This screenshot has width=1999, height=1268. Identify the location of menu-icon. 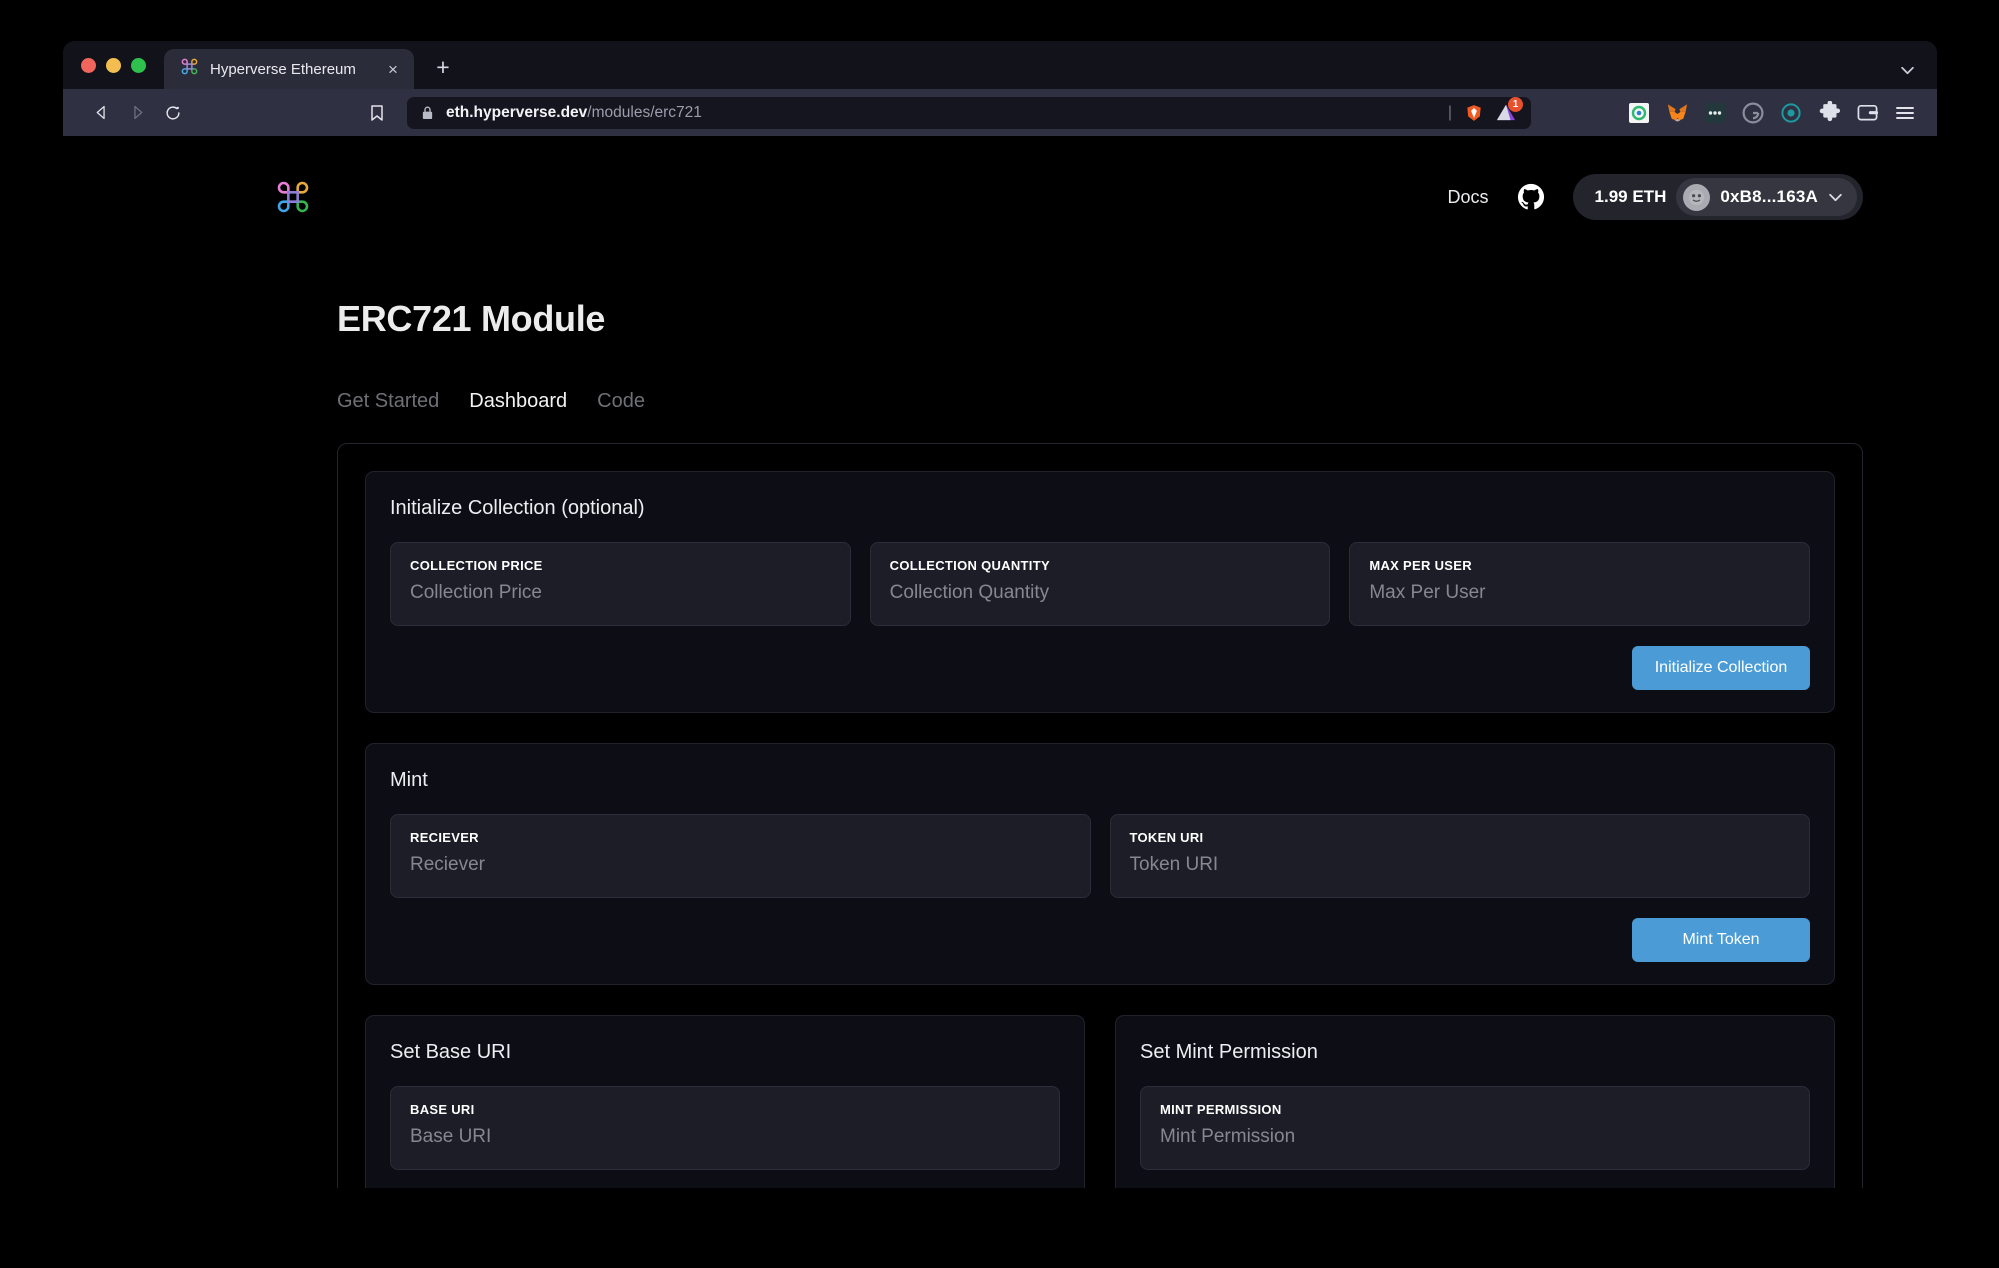
(1905, 113).